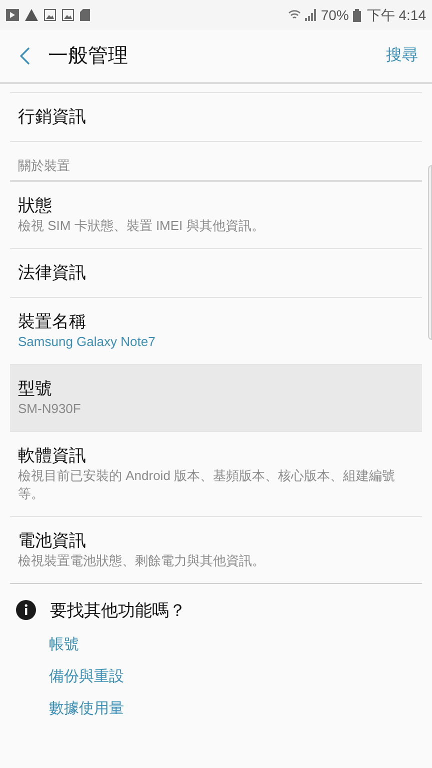 Image resolution: width=432 pixels, height=768 pixels. What do you see at coordinates (216, 215) in the screenshot?
I see `settings-item: 狀態 檢視 SIM 卡狀態、裝置 IMEI 與其他資訊。` at bounding box center [216, 215].